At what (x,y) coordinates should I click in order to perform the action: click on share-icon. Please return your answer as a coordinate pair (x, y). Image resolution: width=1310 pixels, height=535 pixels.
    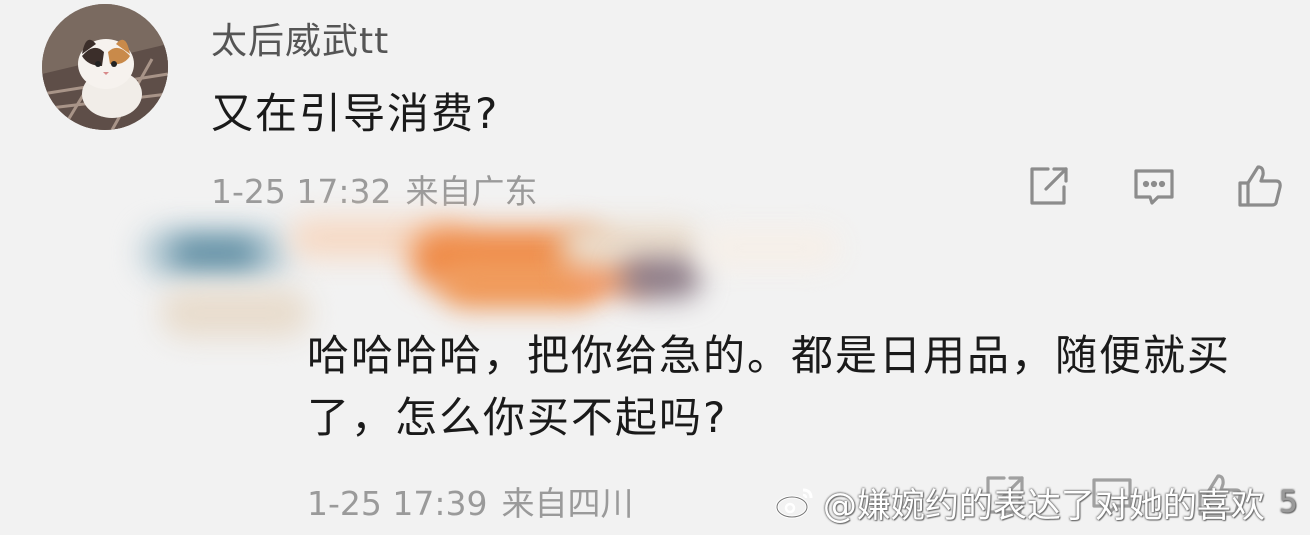
    Looking at the image, I should click on (1048, 187).